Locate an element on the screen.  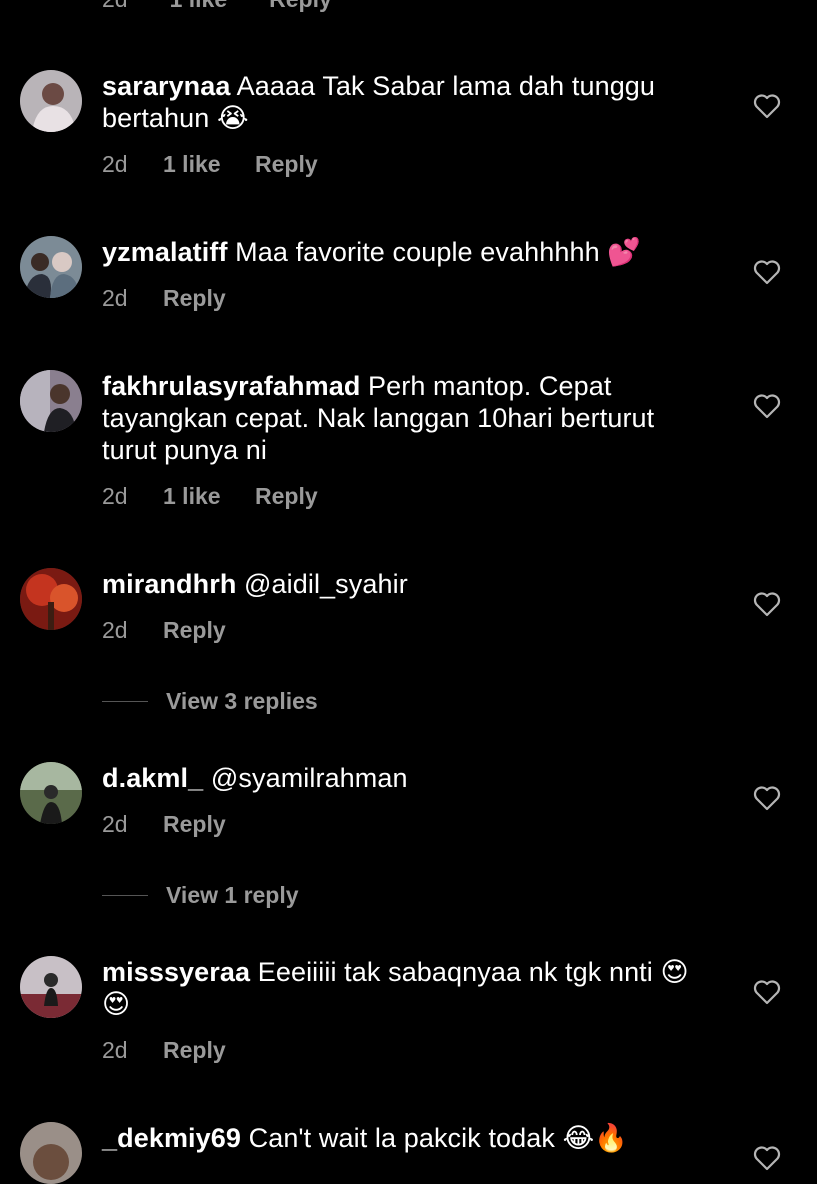
comment-text: _dekmiy69 Can't wait la pakcik todak 😂🔥 is located at coordinates (402, 1138).